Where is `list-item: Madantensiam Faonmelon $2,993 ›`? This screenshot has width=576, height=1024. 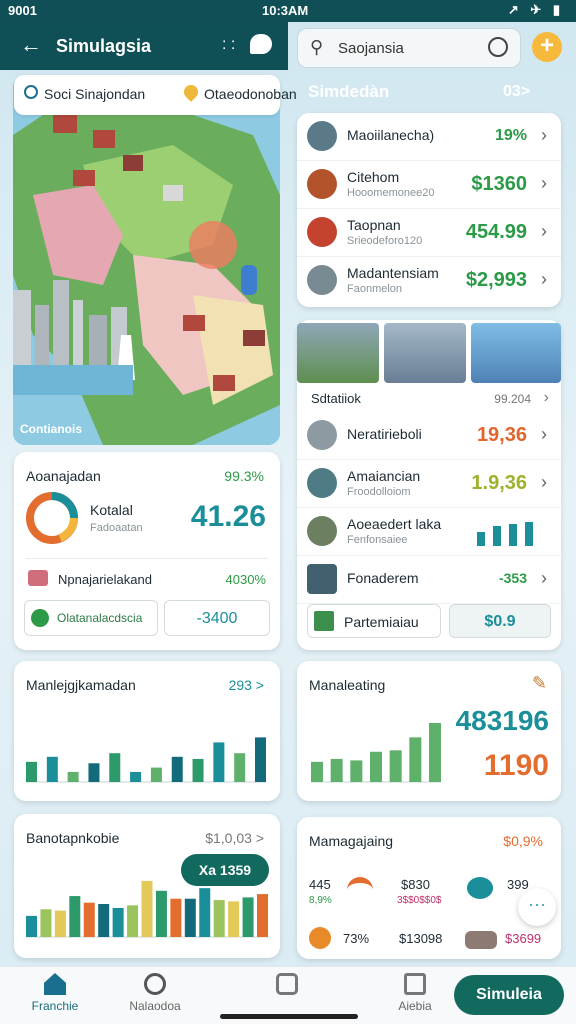 list-item: Madantensiam Faonmelon $2,993 › is located at coordinates (429, 281).